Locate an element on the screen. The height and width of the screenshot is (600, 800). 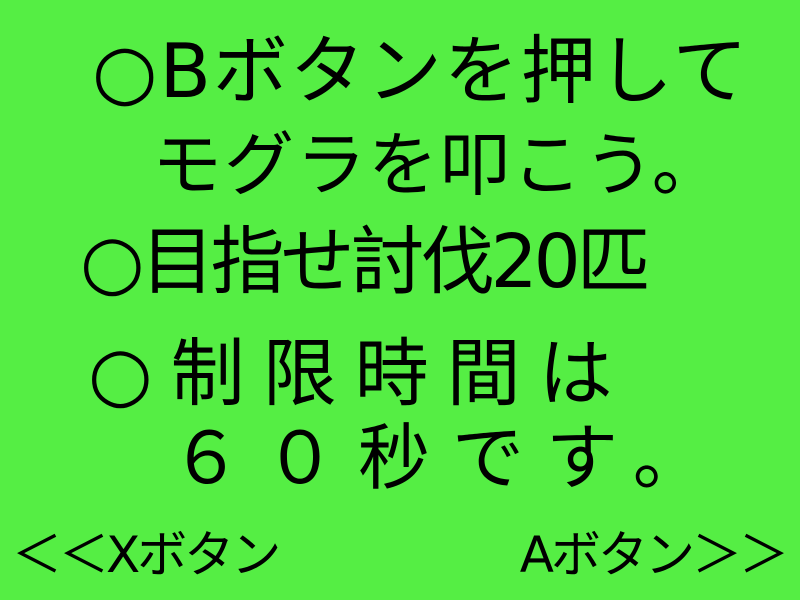
prev-page-button: ＜＜Xボタン is located at coordinates (146, 555).